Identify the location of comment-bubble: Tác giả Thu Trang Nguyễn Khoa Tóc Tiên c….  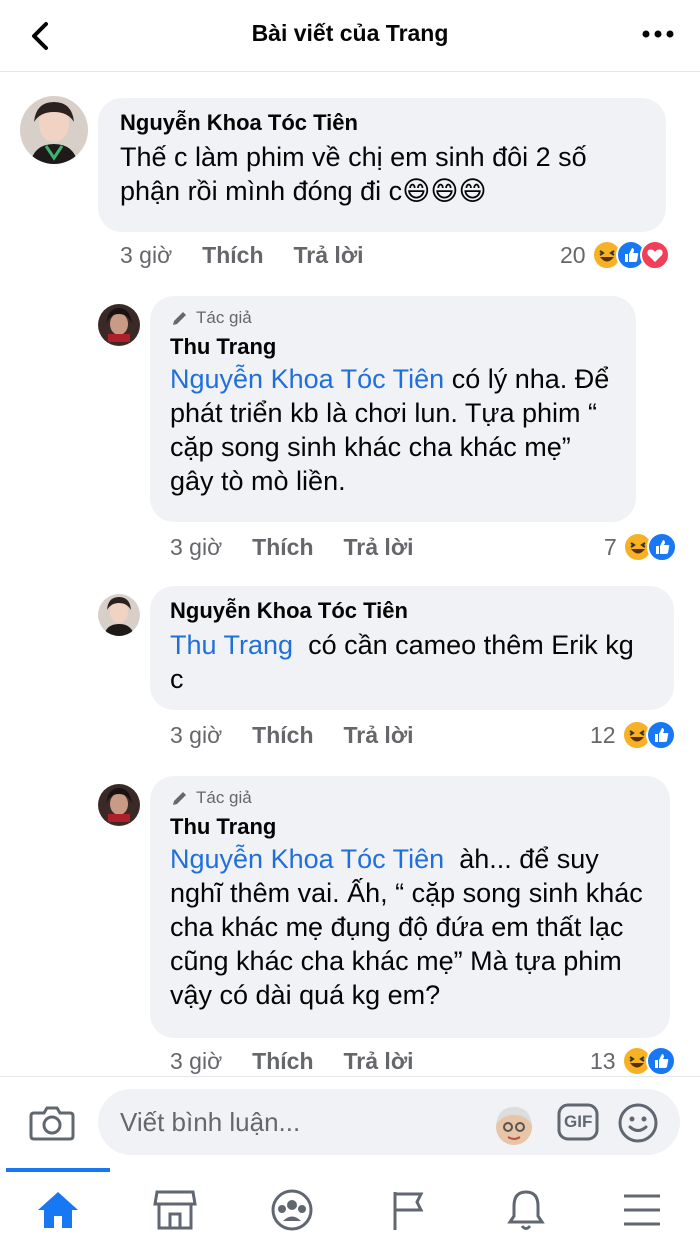
(393, 409).